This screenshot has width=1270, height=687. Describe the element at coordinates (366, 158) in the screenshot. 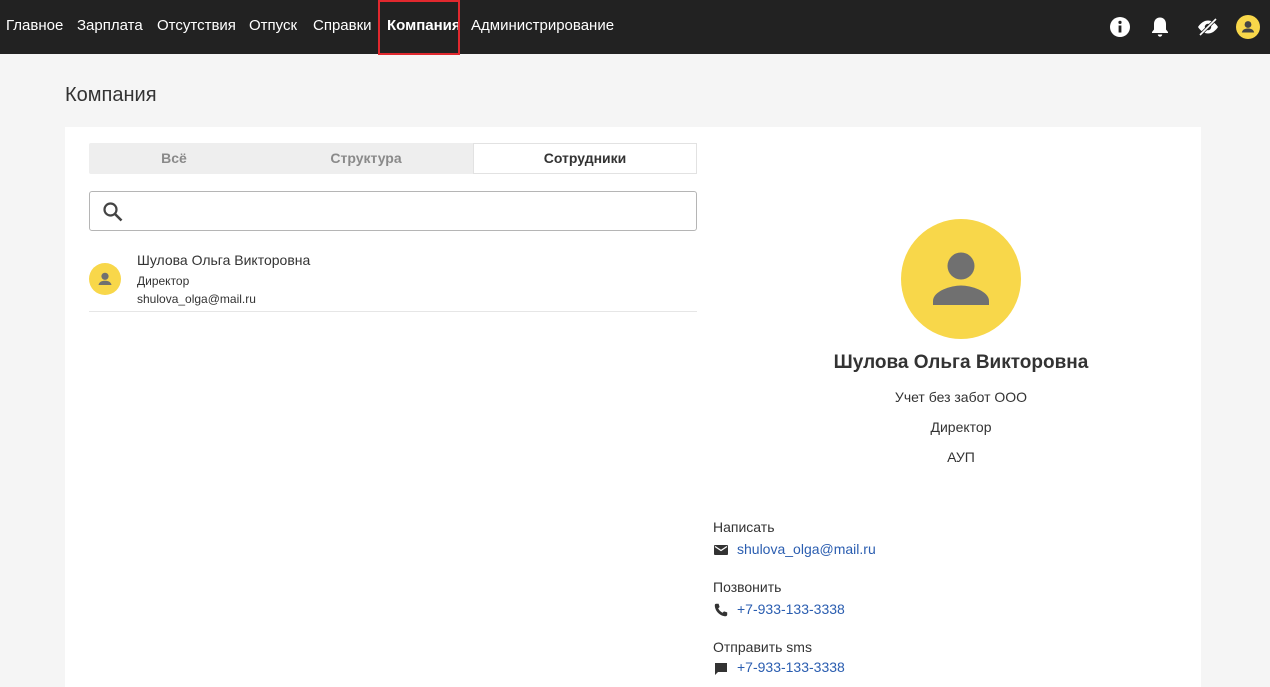

I see `tab-structure: Структура` at that location.